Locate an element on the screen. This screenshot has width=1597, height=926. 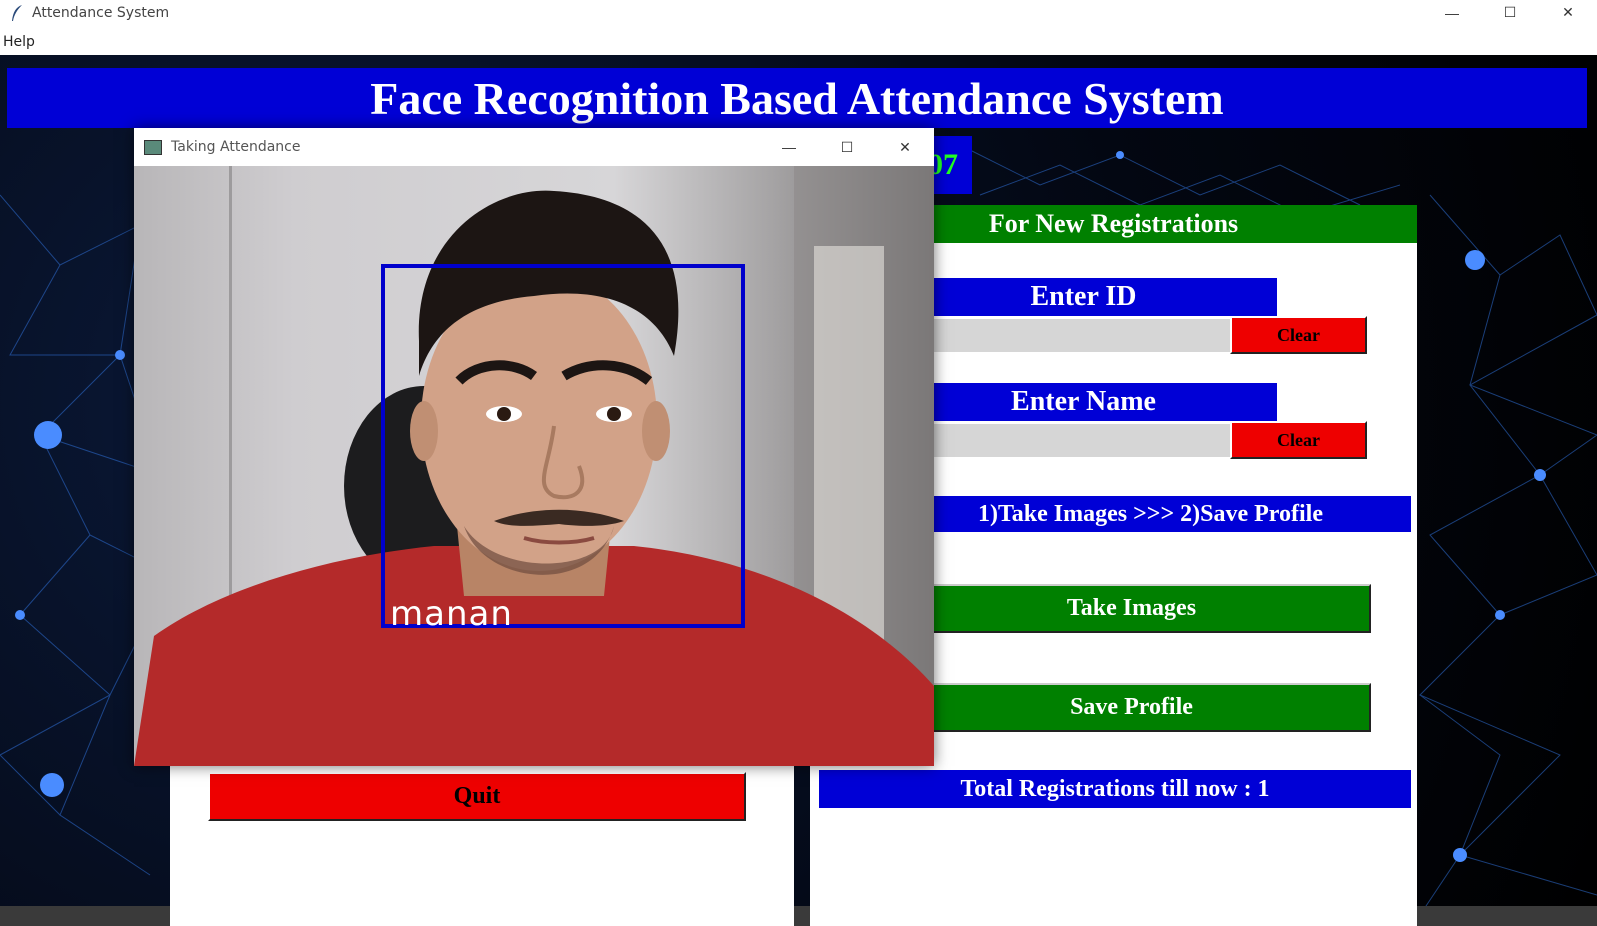
enter-id-label: Enter ID is located at coordinates (1083, 297).